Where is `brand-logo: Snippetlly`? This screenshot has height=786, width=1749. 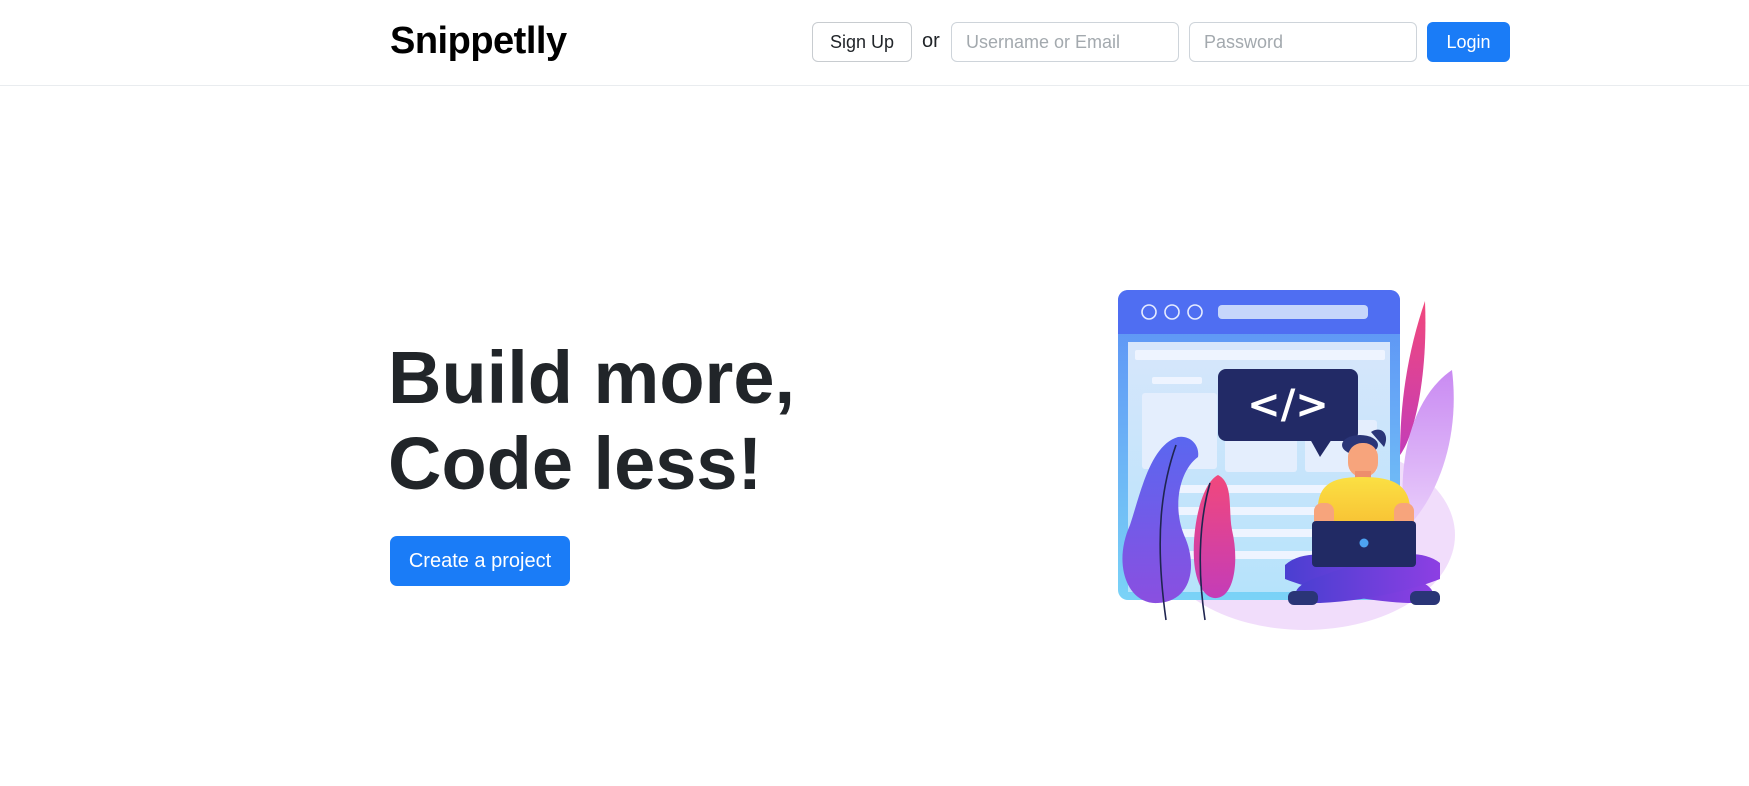
brand-logo: Snippetlly is located at coordinates (478, 41).